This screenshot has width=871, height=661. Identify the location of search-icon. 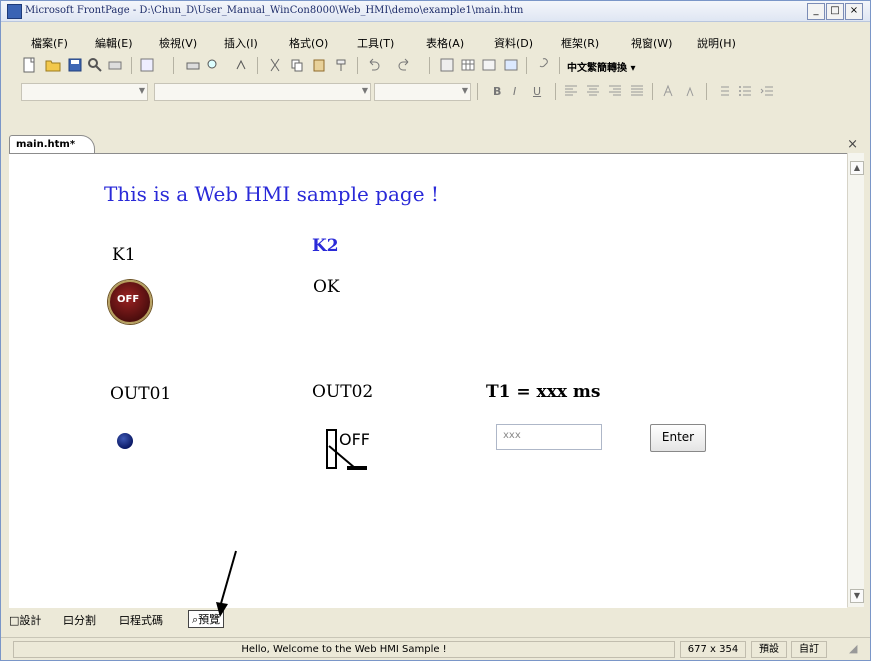
(95, 65).